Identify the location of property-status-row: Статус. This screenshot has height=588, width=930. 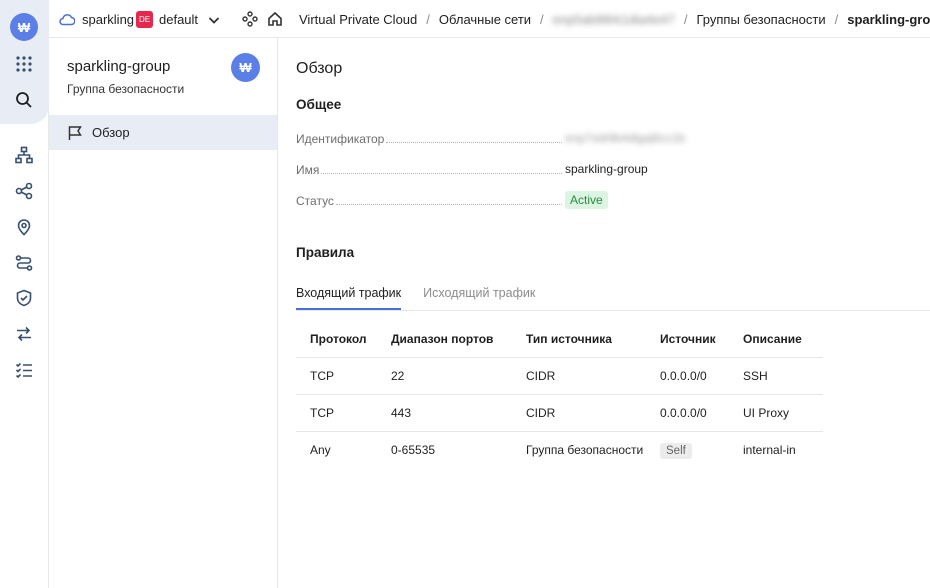
(430, 200).